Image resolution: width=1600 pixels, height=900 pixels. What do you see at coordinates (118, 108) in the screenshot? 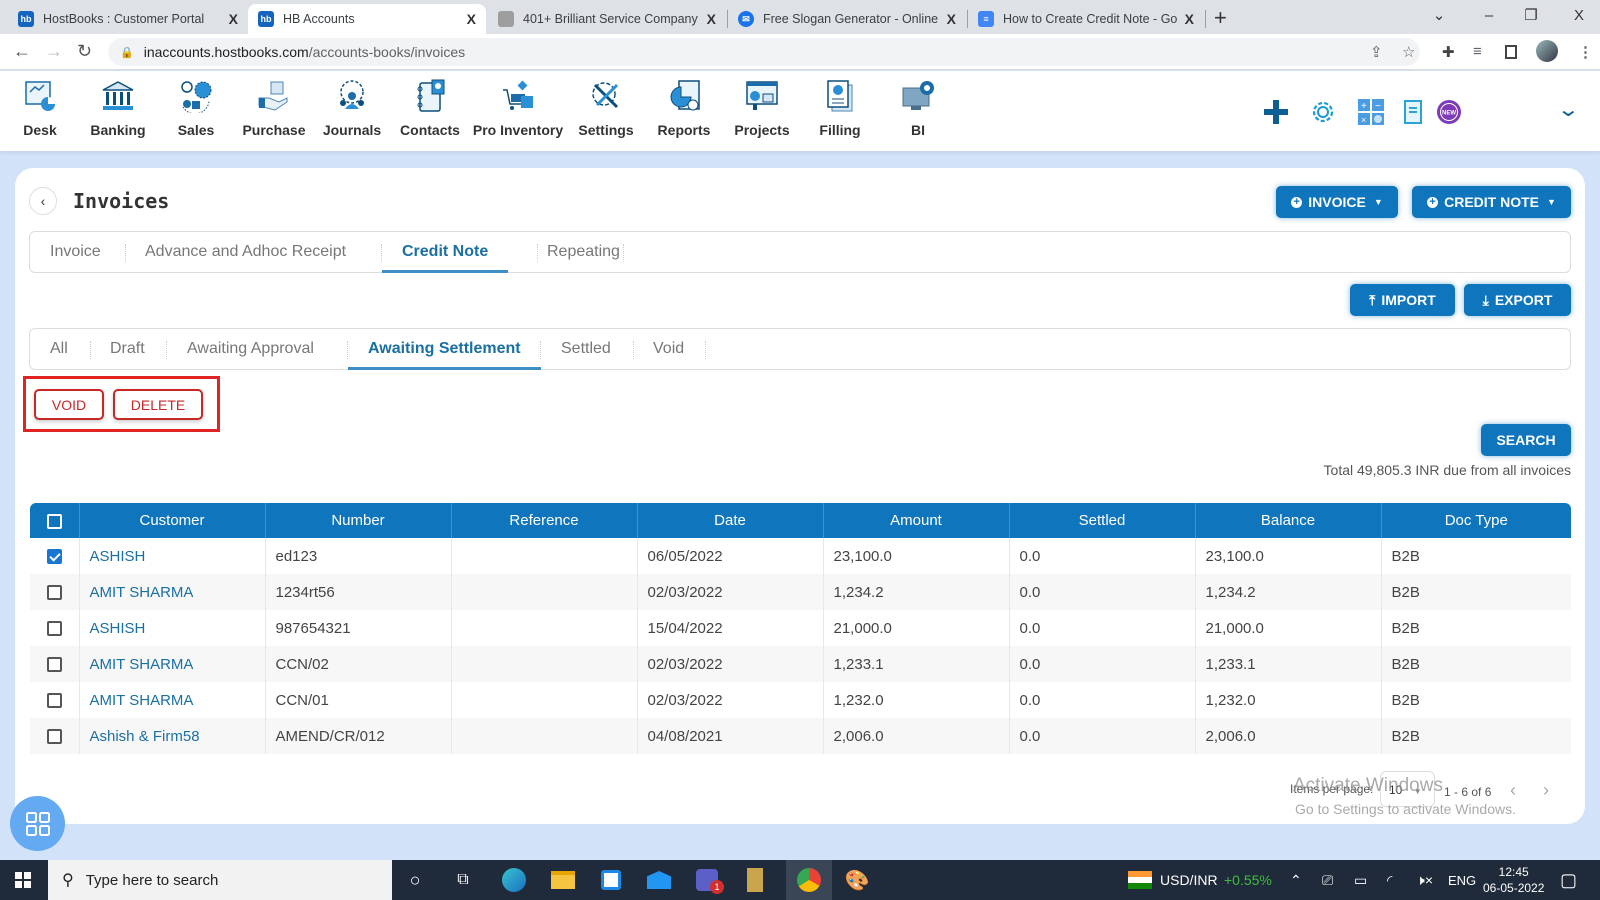
I see `module-nav-banking: Banking` at bounding box center [118, 108].